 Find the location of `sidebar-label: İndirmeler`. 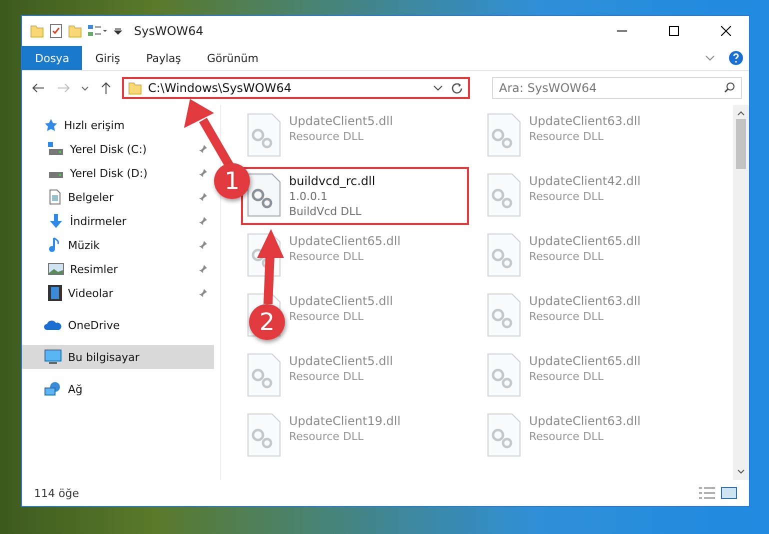

sidebar-label: İndirmeler is located at coordinates (99, 221).